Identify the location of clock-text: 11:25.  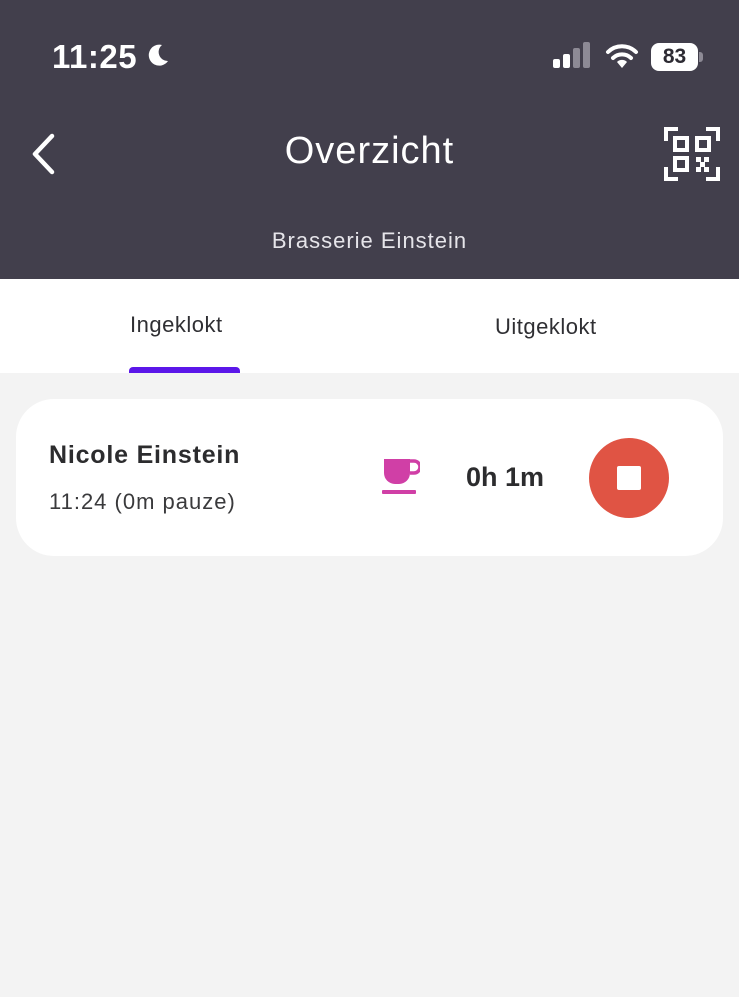
(95, 56).